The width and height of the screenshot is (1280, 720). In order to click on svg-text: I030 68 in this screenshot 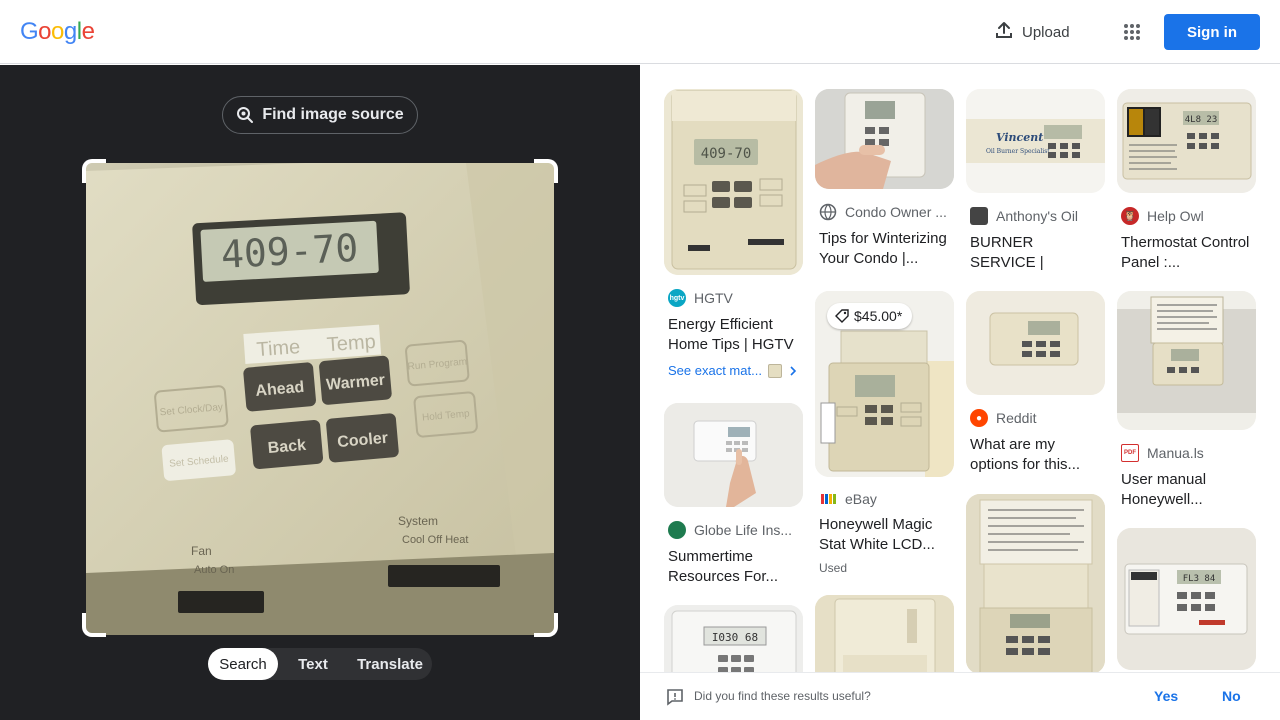, I will do `click(735, 637)`.